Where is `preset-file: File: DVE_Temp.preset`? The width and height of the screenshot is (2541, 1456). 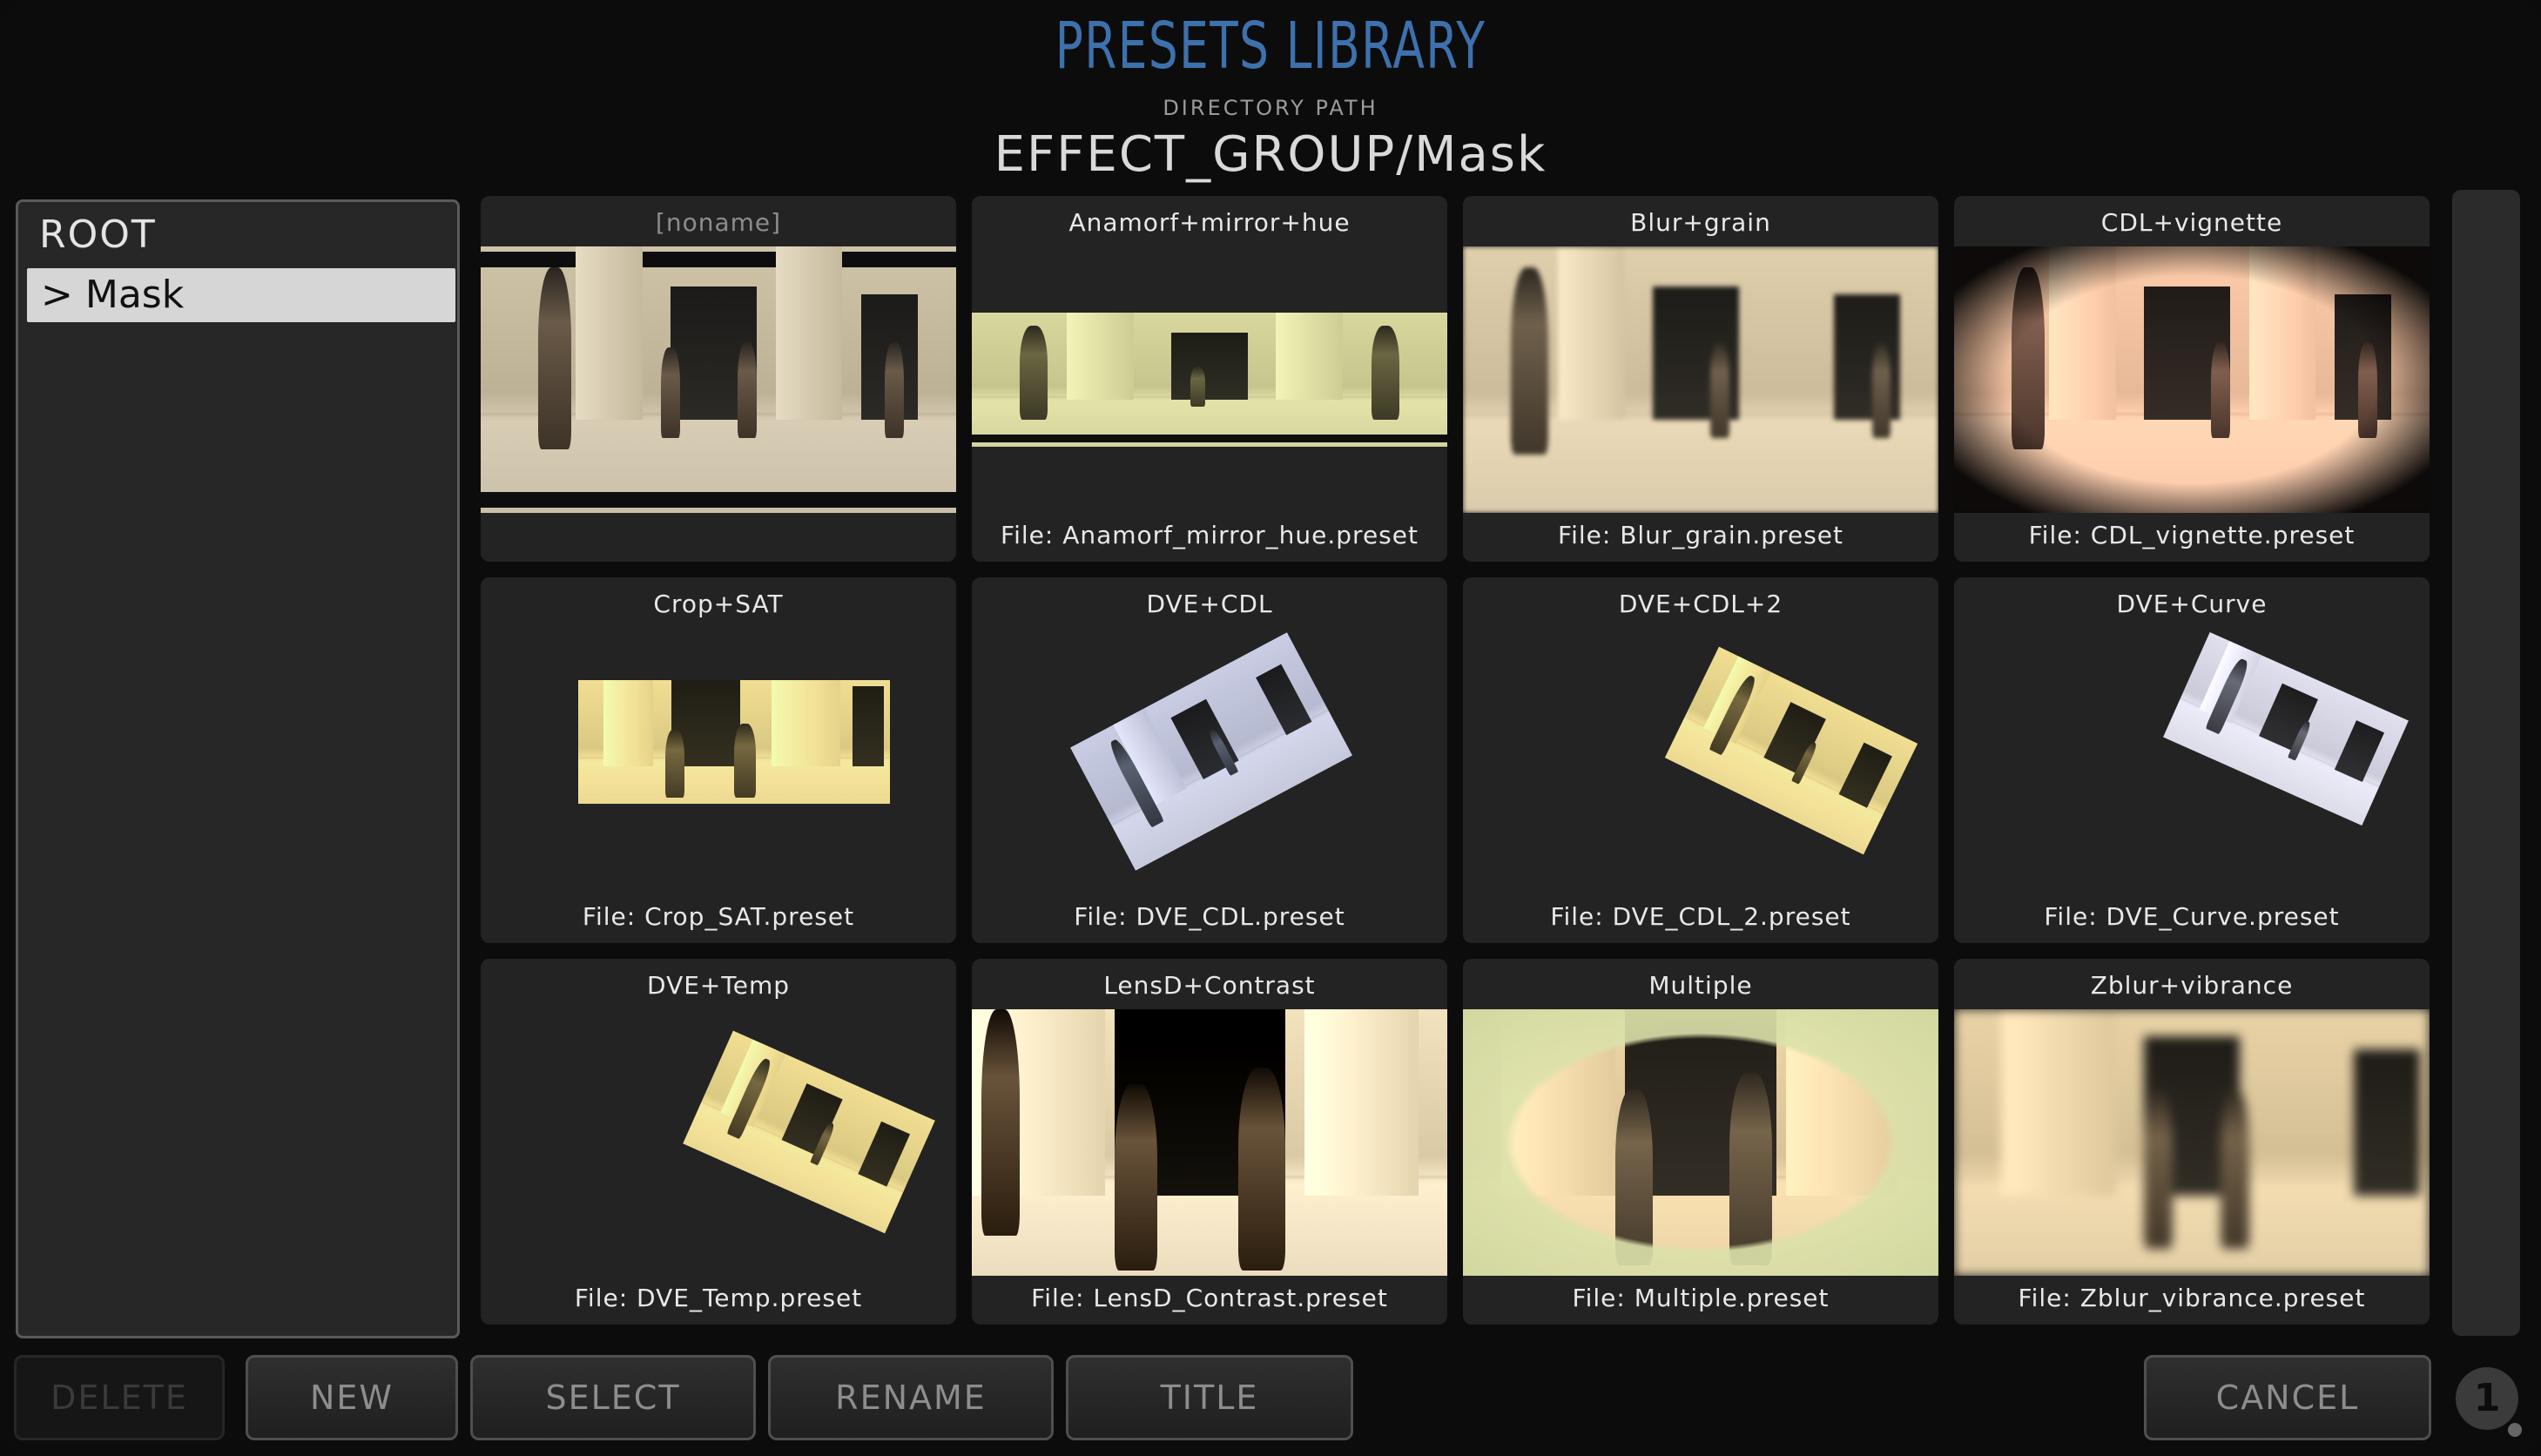
preset-file: File: DVE_Temp.preset is located at coordinates (718, 1298).